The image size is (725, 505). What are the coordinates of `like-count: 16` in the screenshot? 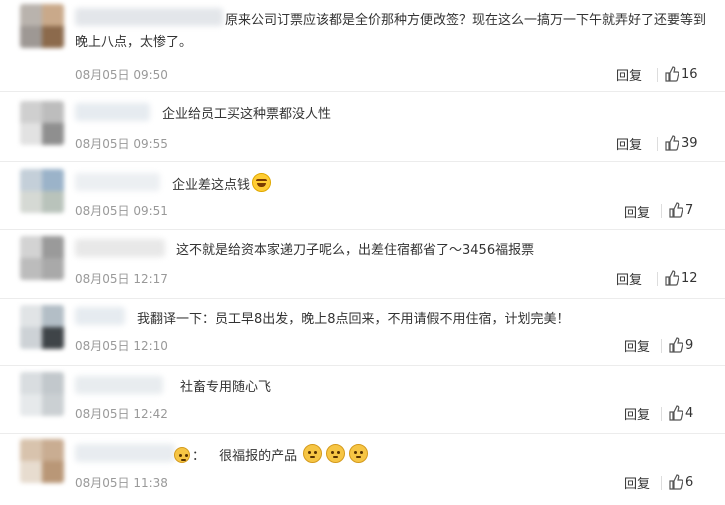 It's located at (689, 74).